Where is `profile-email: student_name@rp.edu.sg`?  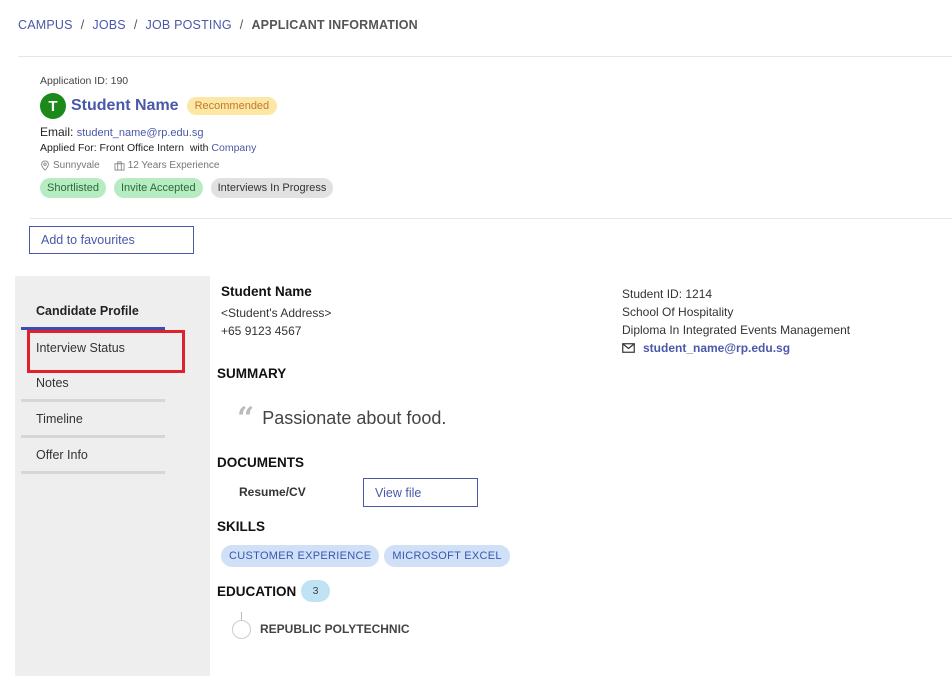
profile-email: student_name@rp.edu.sg is located at coordinates (716, 348).